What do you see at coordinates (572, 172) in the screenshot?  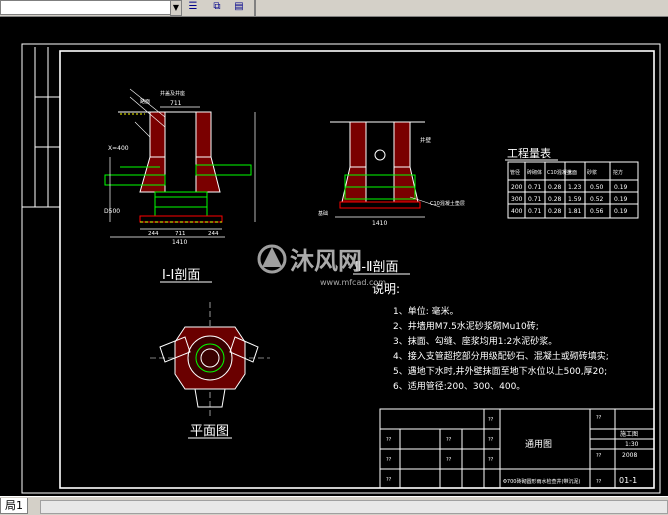 I see `table-header: 抹面` at bounding box center [572, 172].